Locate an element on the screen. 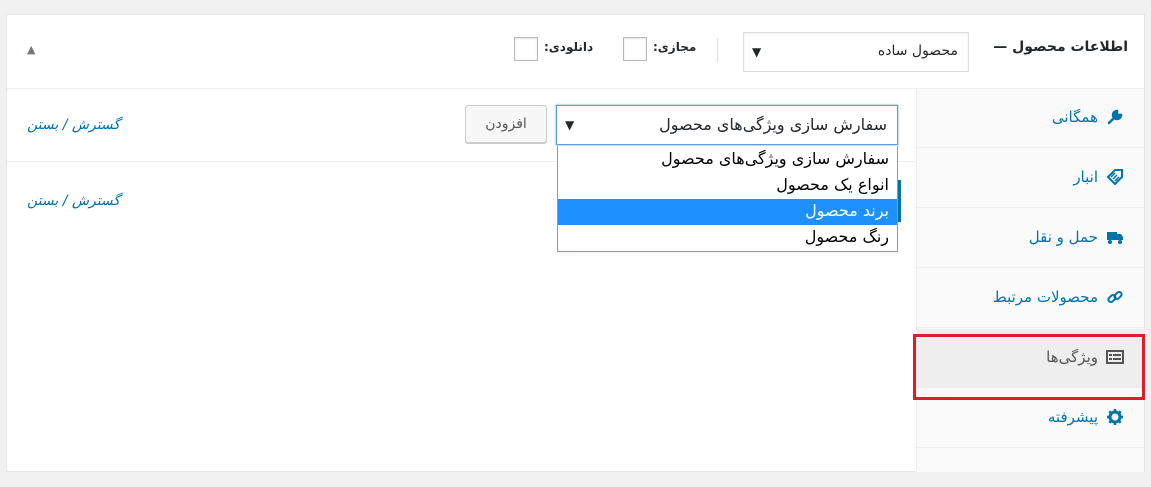 The image size is (1151, 487). tab-shipping: حمل و نقل is located at coordinates (1030, 238).